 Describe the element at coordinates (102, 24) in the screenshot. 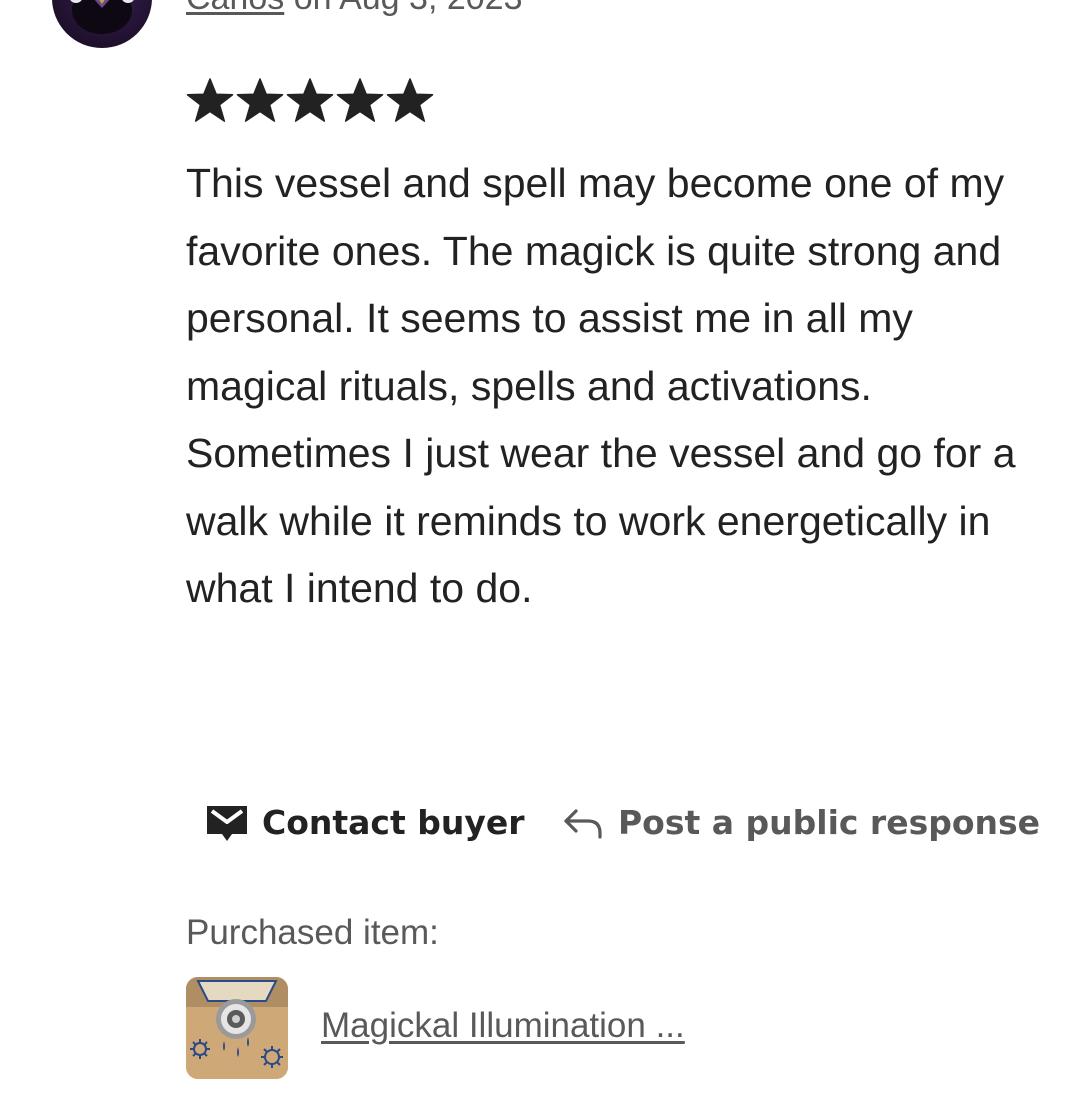

I see `reviewer-avatar` at that location.